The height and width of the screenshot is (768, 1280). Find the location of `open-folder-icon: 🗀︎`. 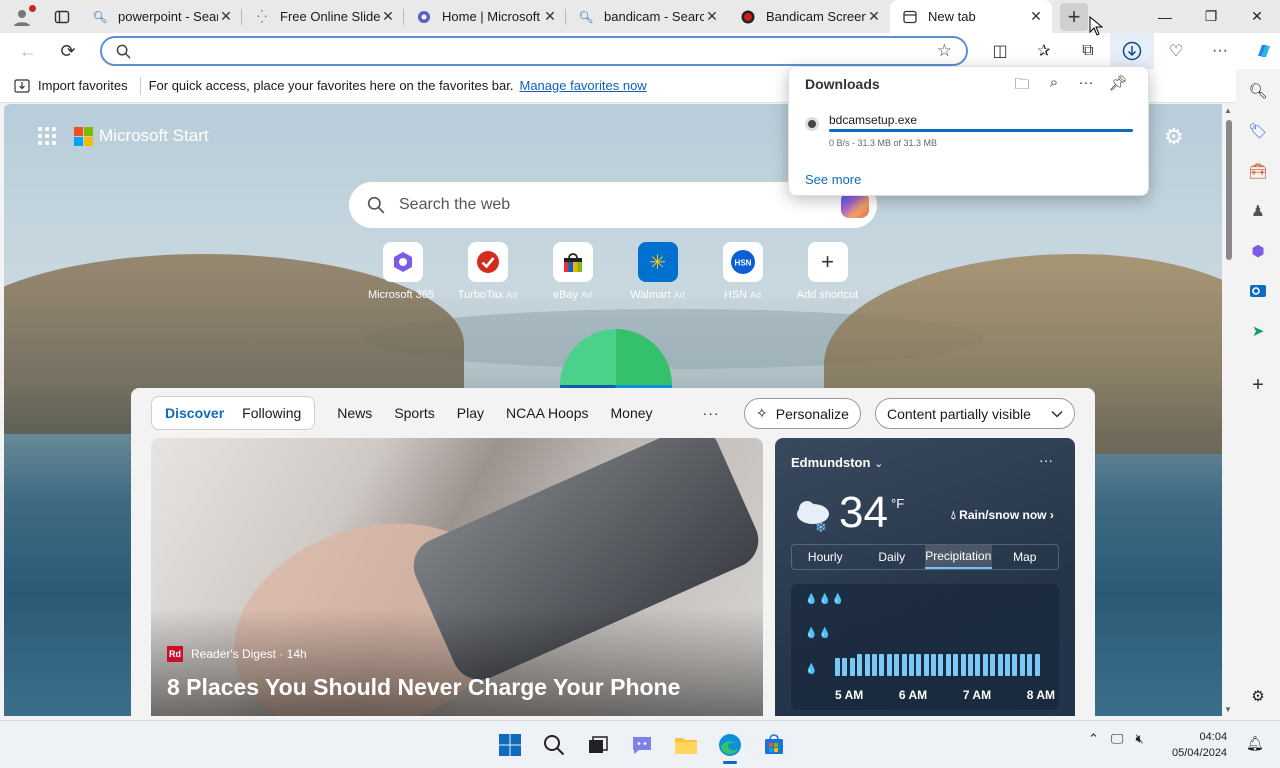

open-folder-icon: 🗀︎ is located at coordinates (1022, 86).